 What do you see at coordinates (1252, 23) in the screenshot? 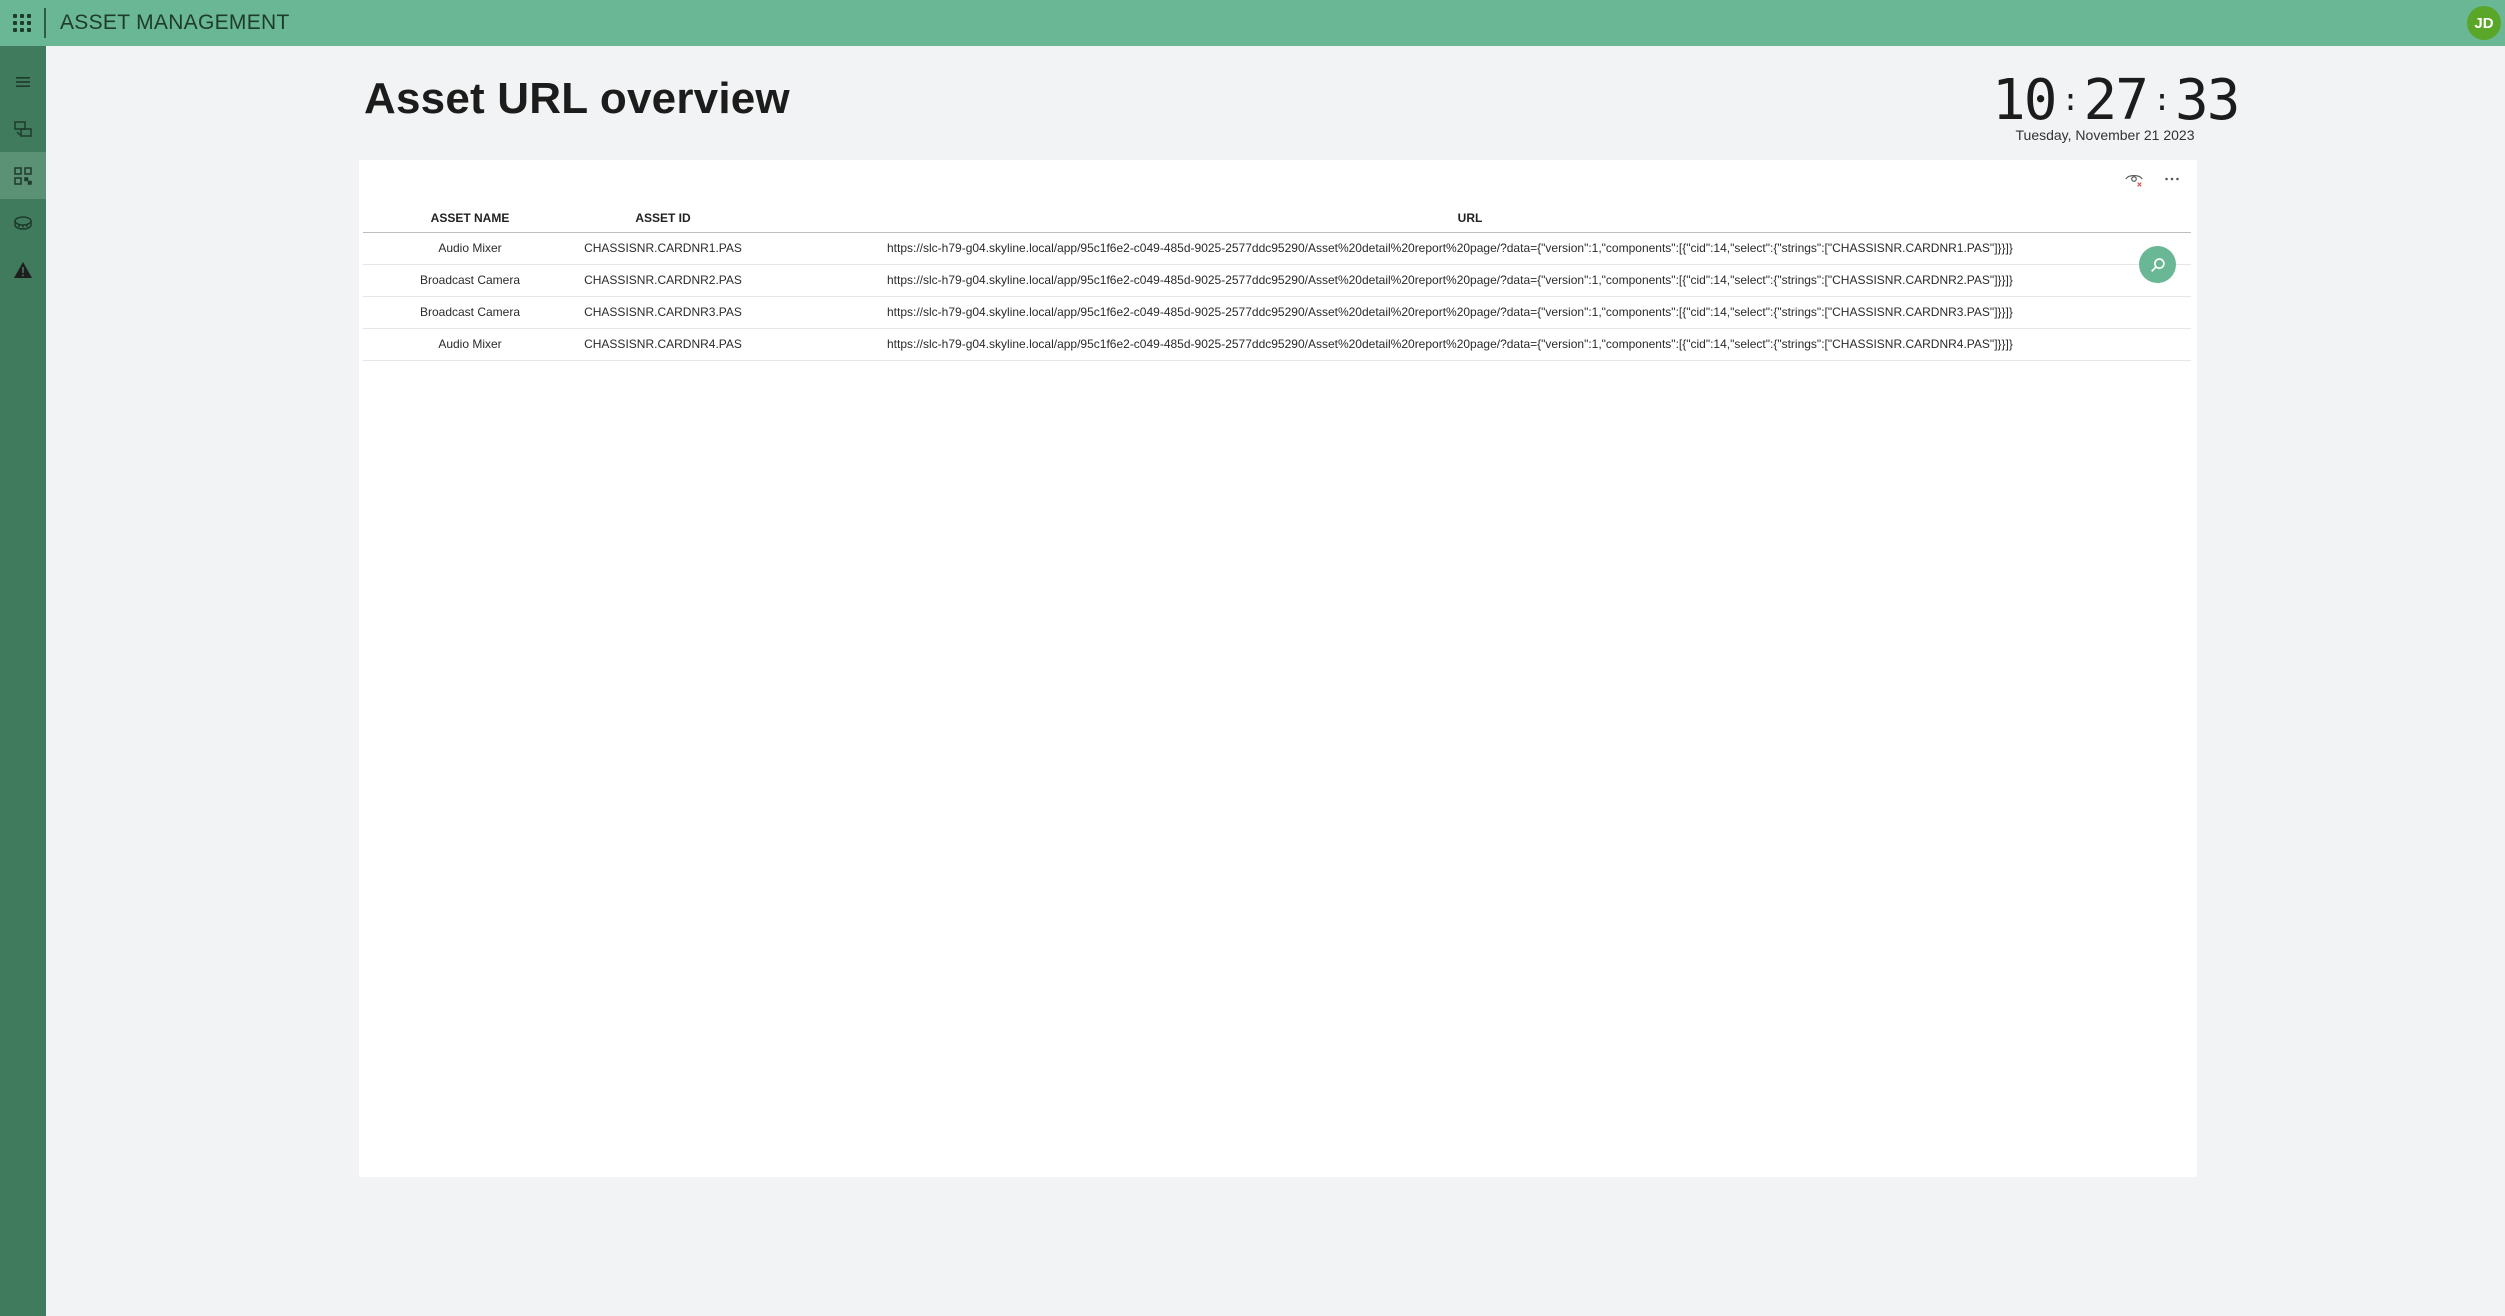
I see `app-header: ASSET MANAGEMENT JD` at bounding box center [1252, 23].